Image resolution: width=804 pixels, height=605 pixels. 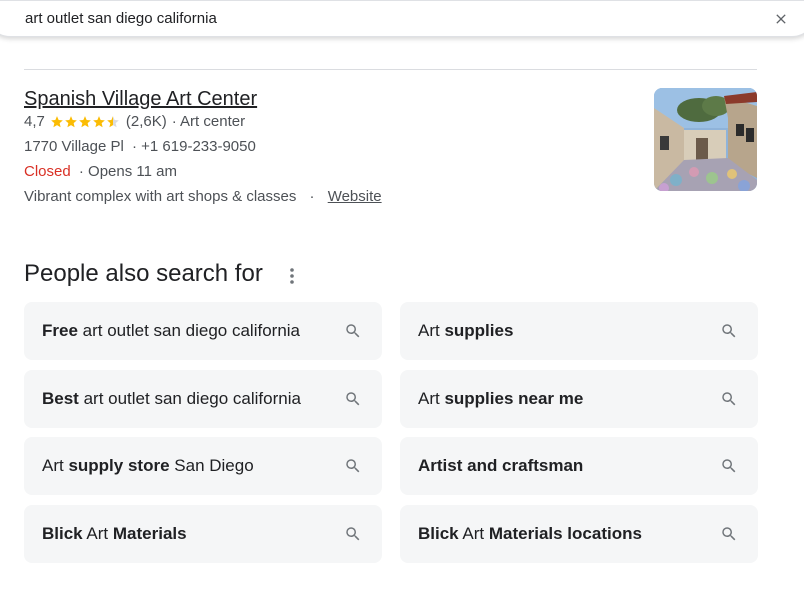 What do you see at coordinates (146, 121) in the screenshot?
I see `review-count: (2,6K)` at bounding box center [146, 121].